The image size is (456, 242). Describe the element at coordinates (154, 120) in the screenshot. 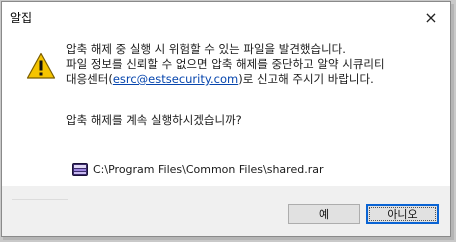

I see `confirm-question: 압축 해제를 계속 실행하시겠습니까?` at that location.